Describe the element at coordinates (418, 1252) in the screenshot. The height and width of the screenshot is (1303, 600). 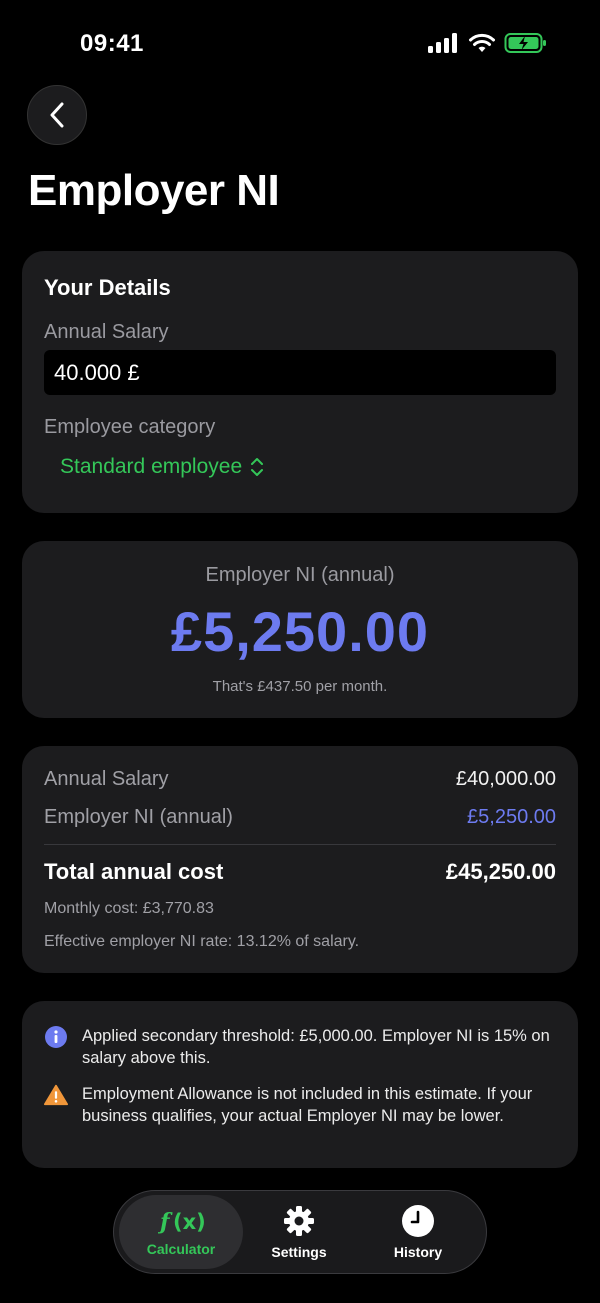
I see `tab-label: History` at that location.